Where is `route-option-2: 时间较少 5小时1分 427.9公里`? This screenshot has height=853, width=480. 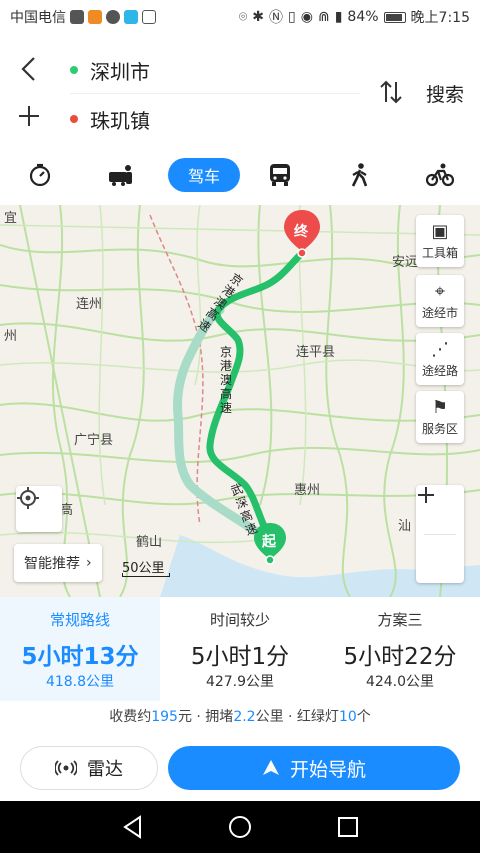 route-option-2: 时间较少 5小时1分 427.9公里 is located at coordinates (240, 649).